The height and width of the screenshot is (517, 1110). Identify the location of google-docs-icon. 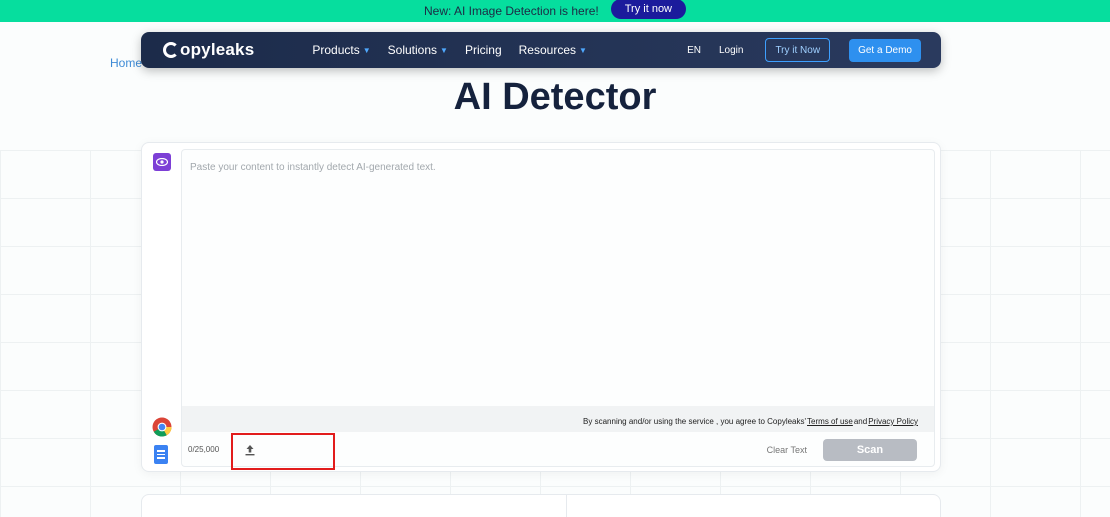
(161, 454).